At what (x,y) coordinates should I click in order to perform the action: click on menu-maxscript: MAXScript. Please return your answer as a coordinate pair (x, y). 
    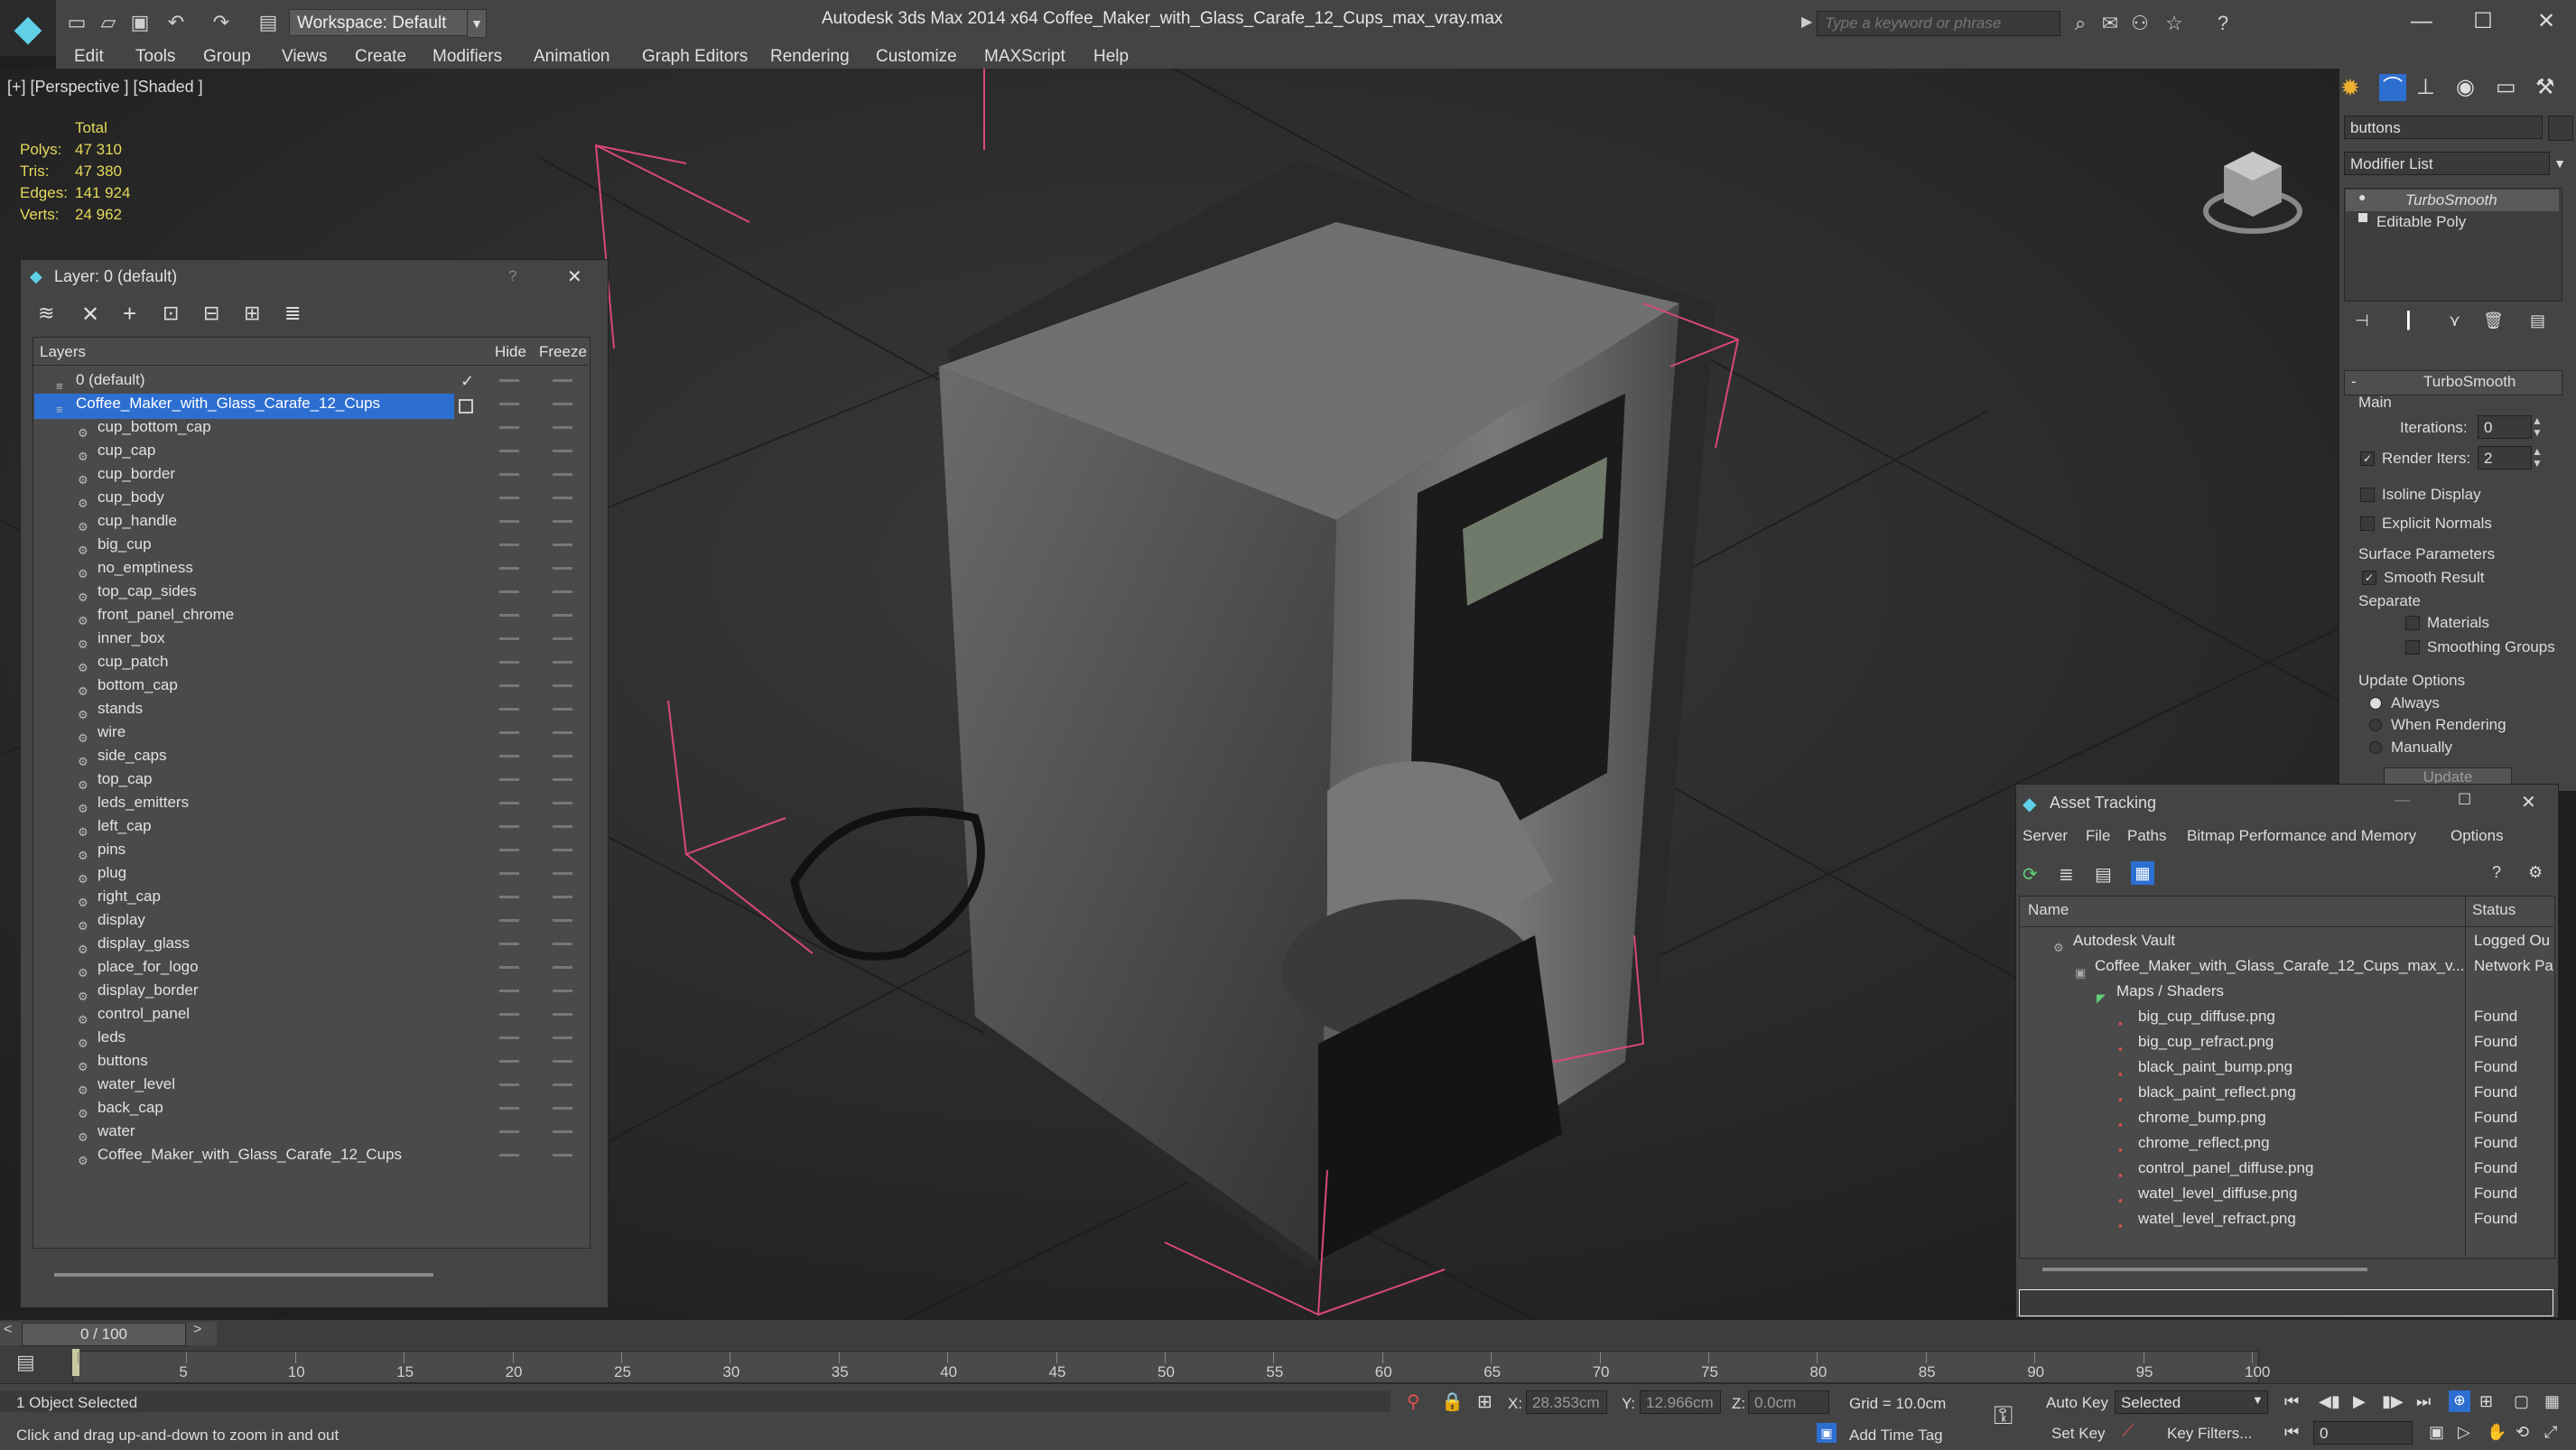
    Looking at the image, I should click on (1024, 57).